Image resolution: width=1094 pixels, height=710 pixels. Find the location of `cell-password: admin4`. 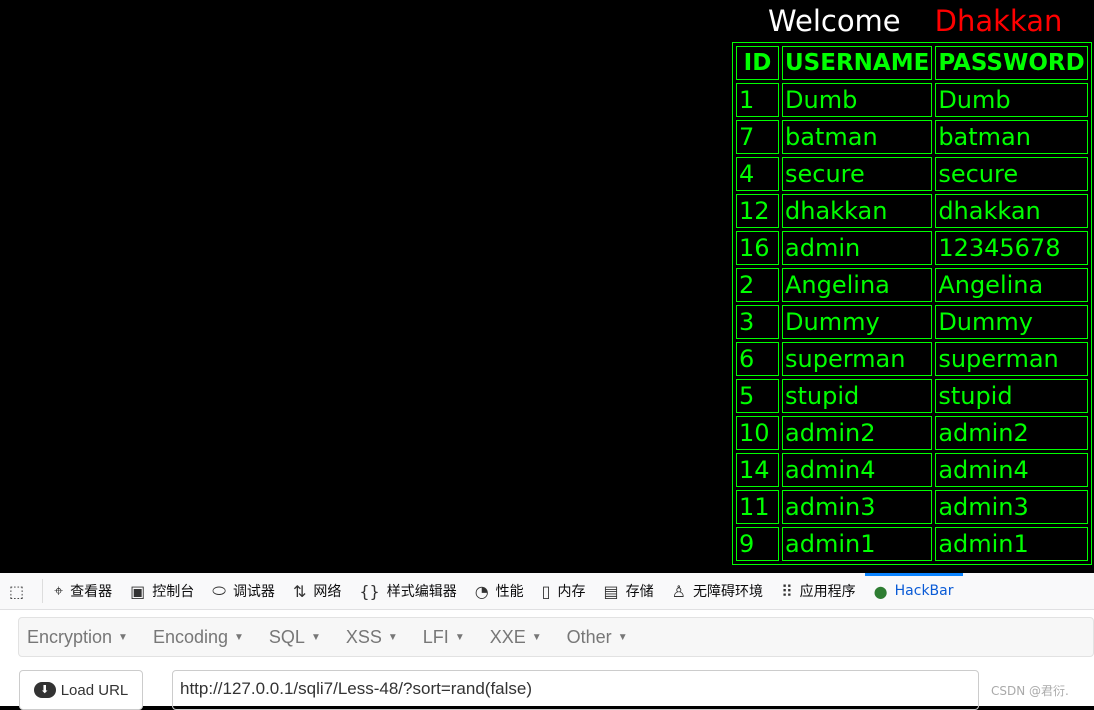

cell-password: admin4 is located at coordinates (1011, 470).